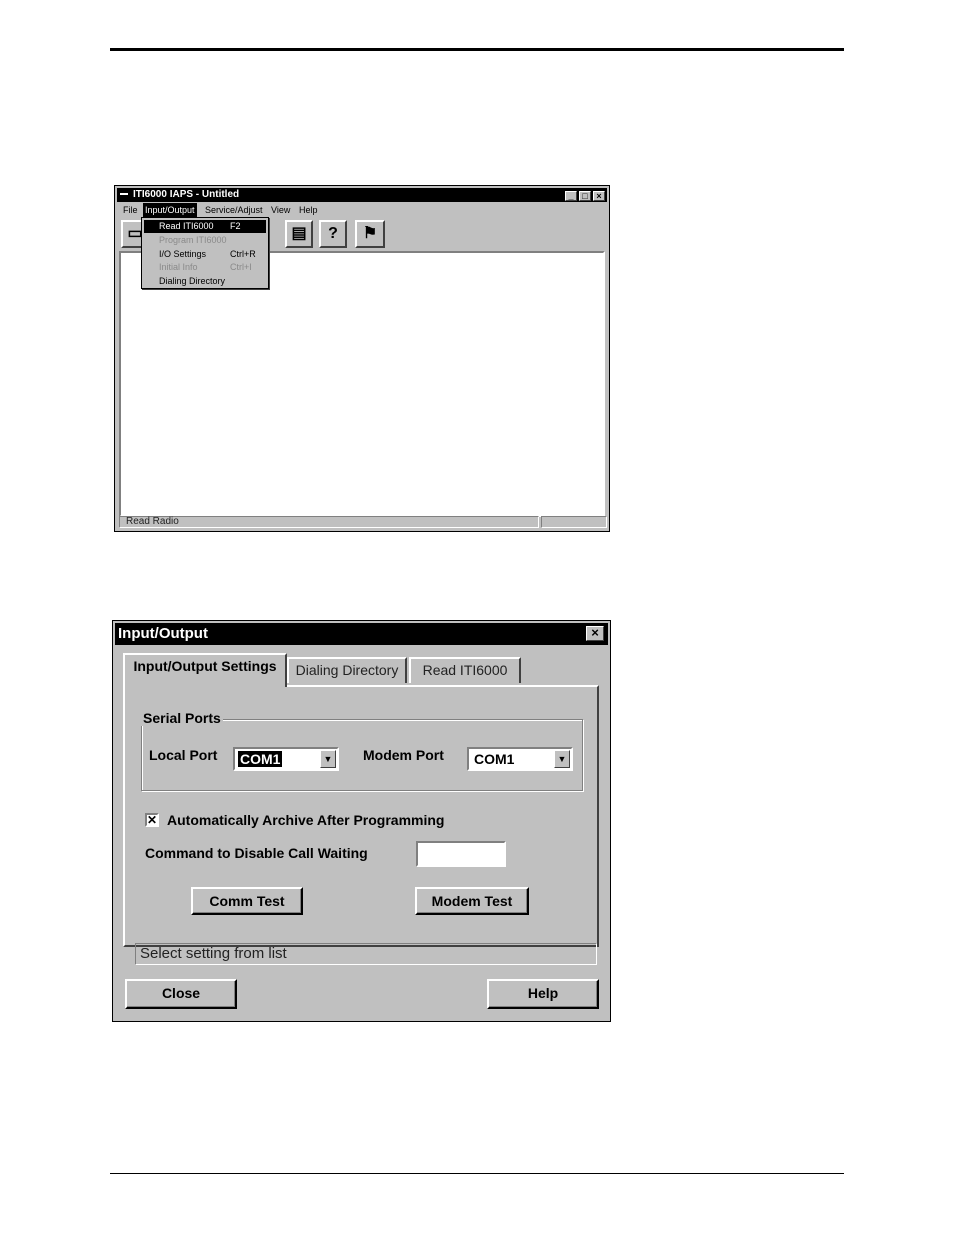  I want to click on menu-item-read: Read ITI6000 F2, so click(205, 226).